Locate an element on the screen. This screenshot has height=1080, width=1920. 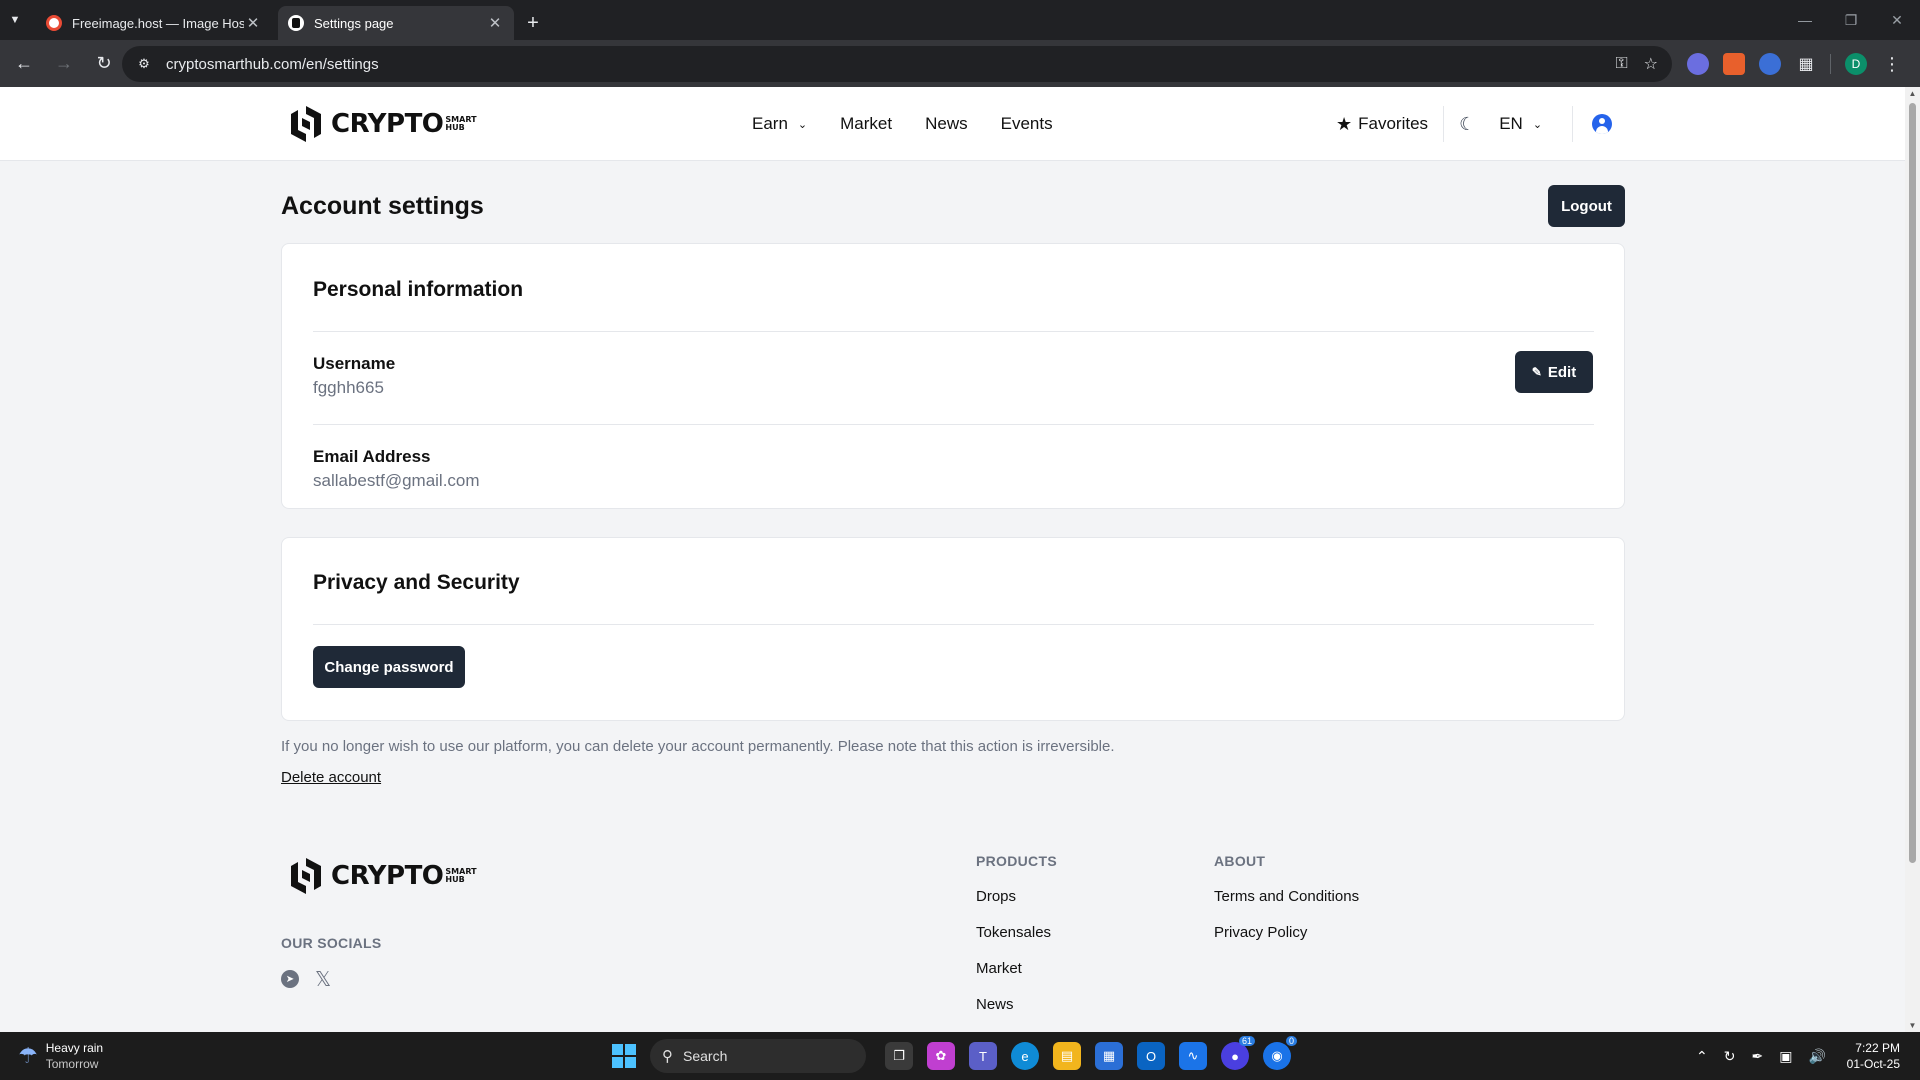
nav-item-earn: Earn ⌄ is located at coordinates (779, 124).